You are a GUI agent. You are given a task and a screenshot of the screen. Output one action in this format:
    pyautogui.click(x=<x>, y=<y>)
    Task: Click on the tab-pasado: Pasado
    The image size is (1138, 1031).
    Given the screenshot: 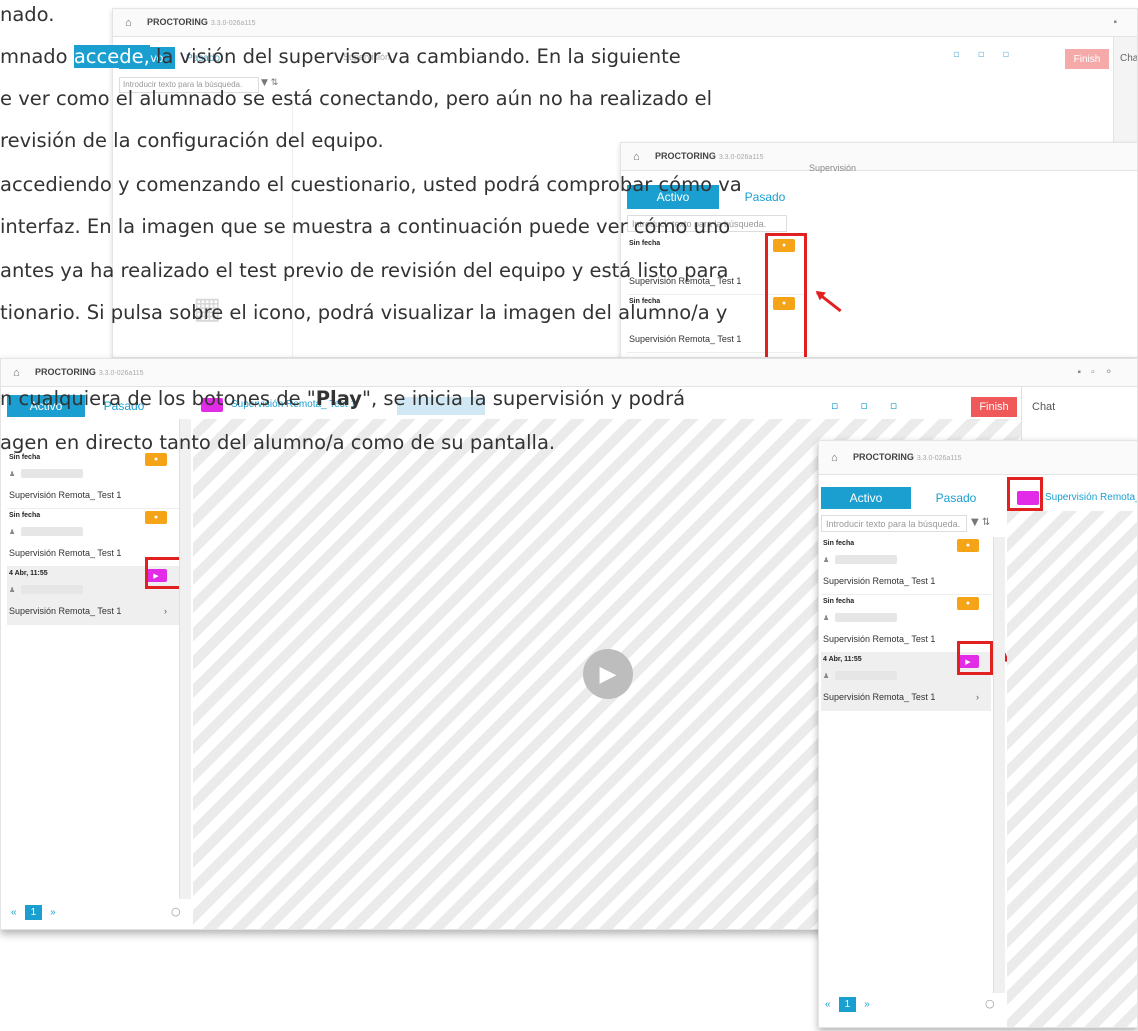 What is the action you would take?
    pyautogui.click(x=956, y=498)
    